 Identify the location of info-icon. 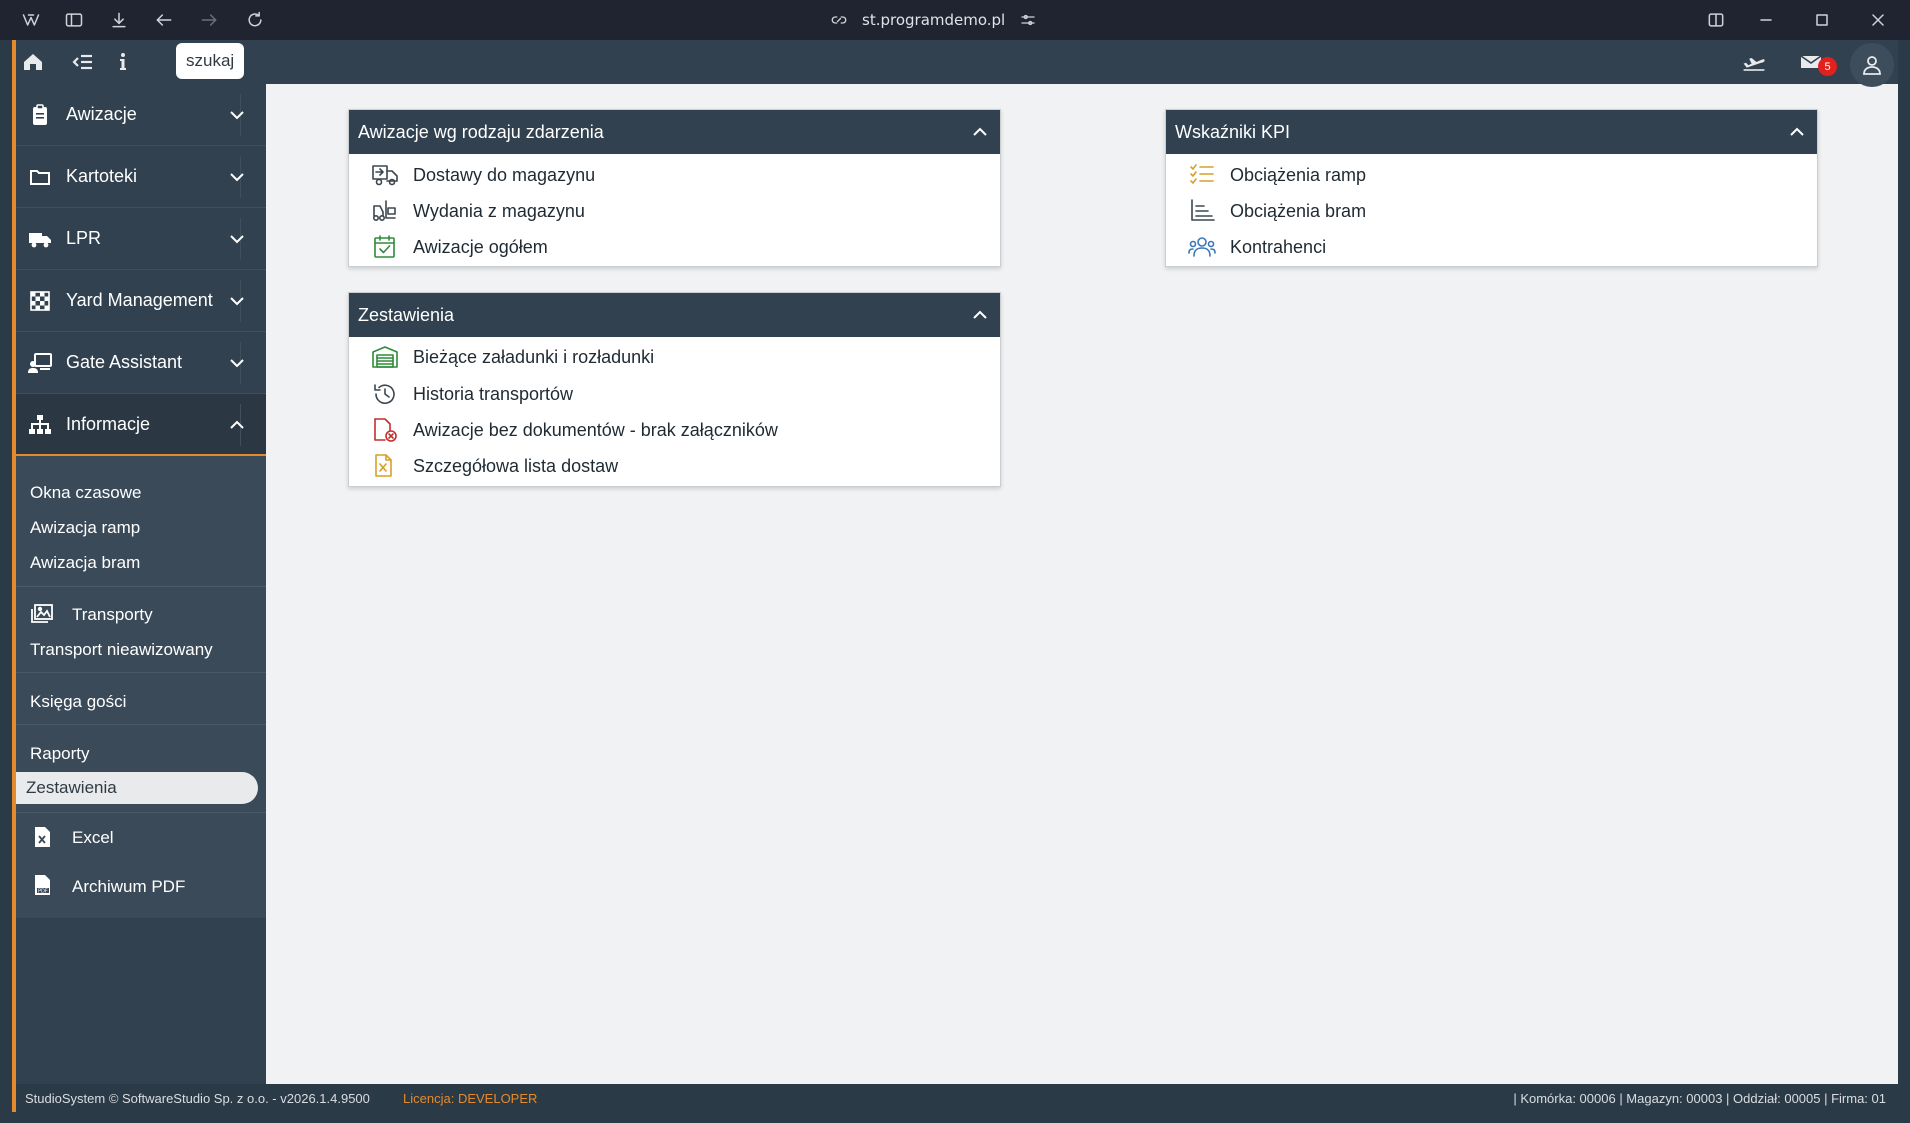
(123, 62).